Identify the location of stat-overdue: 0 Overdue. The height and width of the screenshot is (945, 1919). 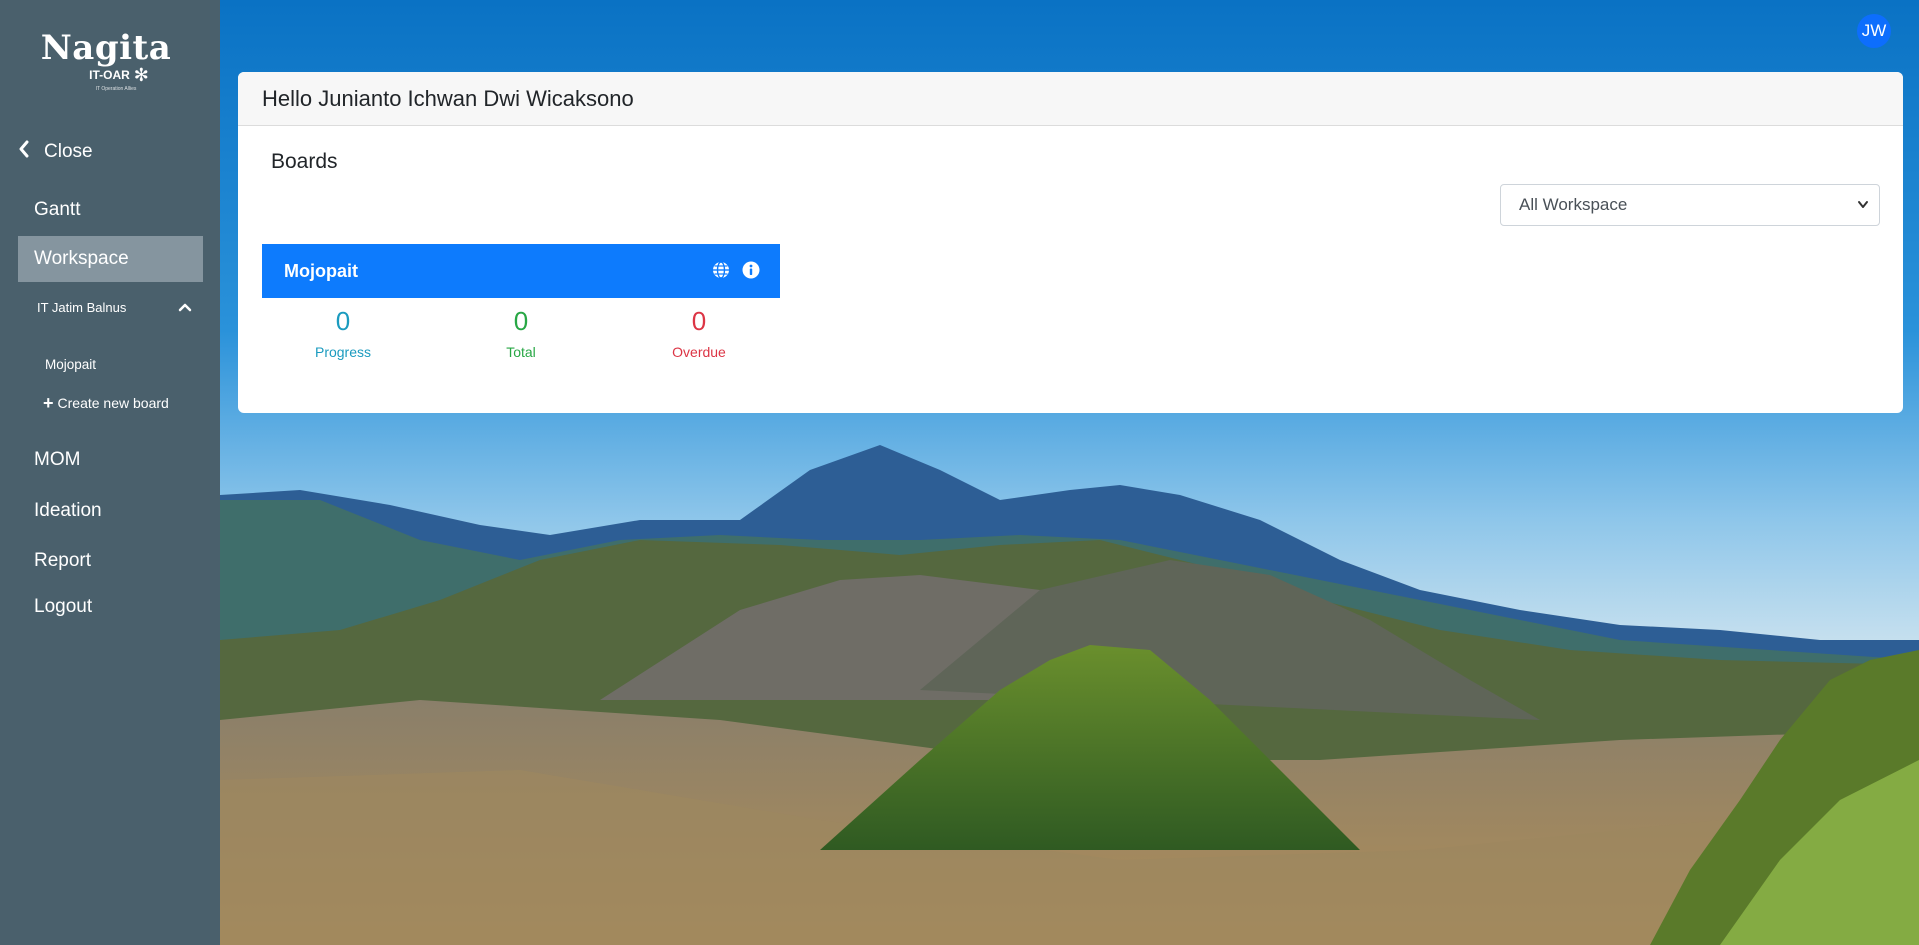
(699, 333).